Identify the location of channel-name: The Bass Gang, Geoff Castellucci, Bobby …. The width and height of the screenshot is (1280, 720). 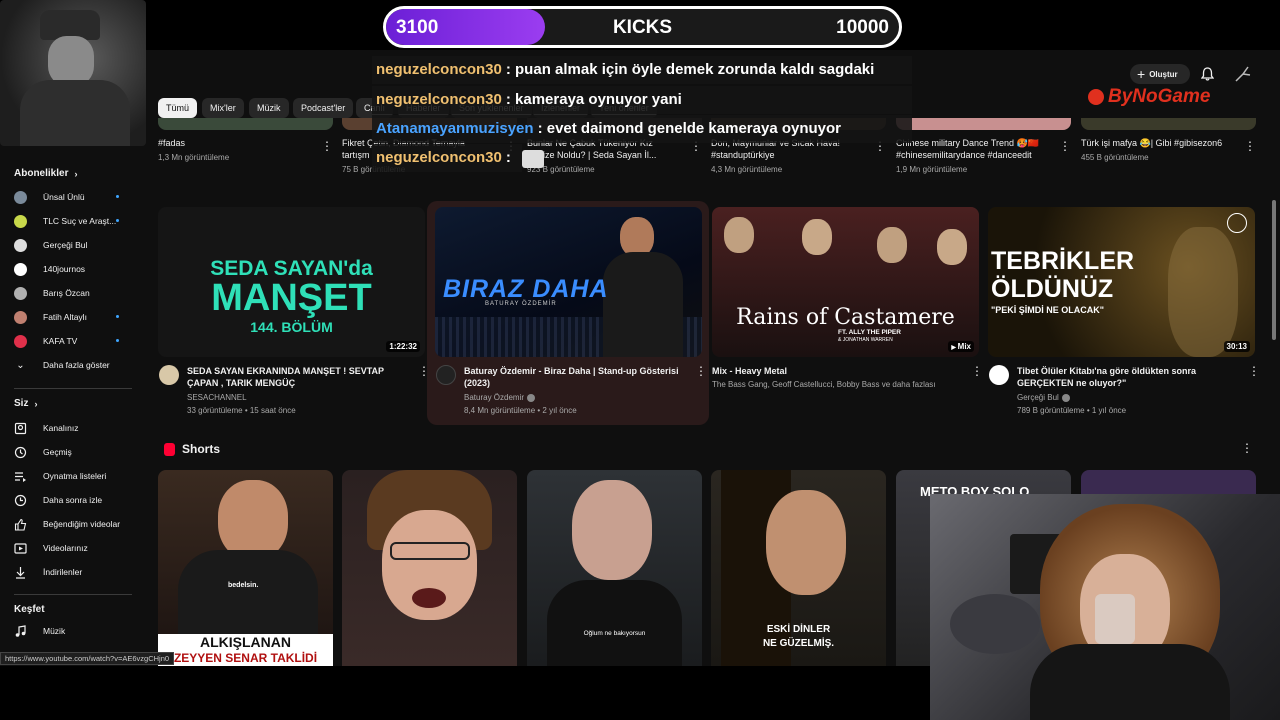
(824, 384).